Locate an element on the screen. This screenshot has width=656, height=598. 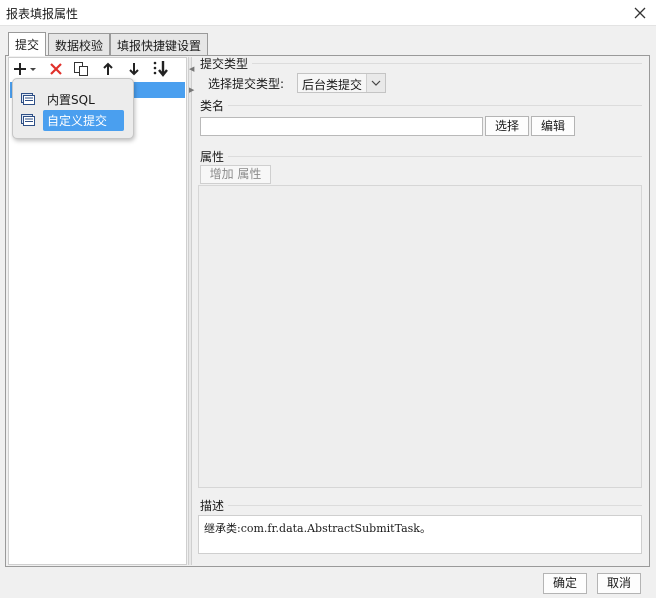
edit-class-button: 编辑 is located at coordinates (553, 126).